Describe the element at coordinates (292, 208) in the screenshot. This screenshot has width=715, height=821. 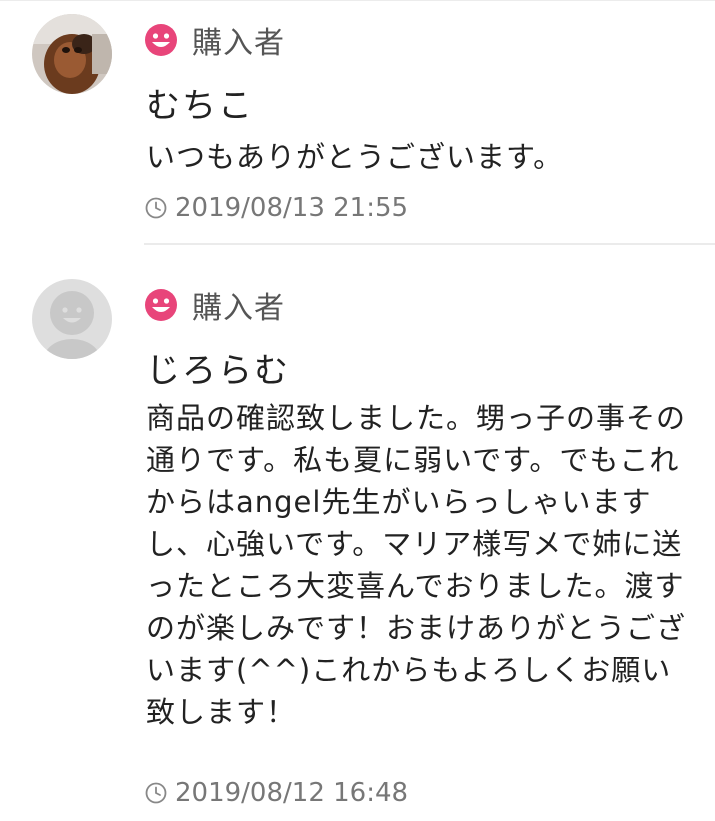
I see `timestamp-text: 2019/08/13 21:55` at that location.